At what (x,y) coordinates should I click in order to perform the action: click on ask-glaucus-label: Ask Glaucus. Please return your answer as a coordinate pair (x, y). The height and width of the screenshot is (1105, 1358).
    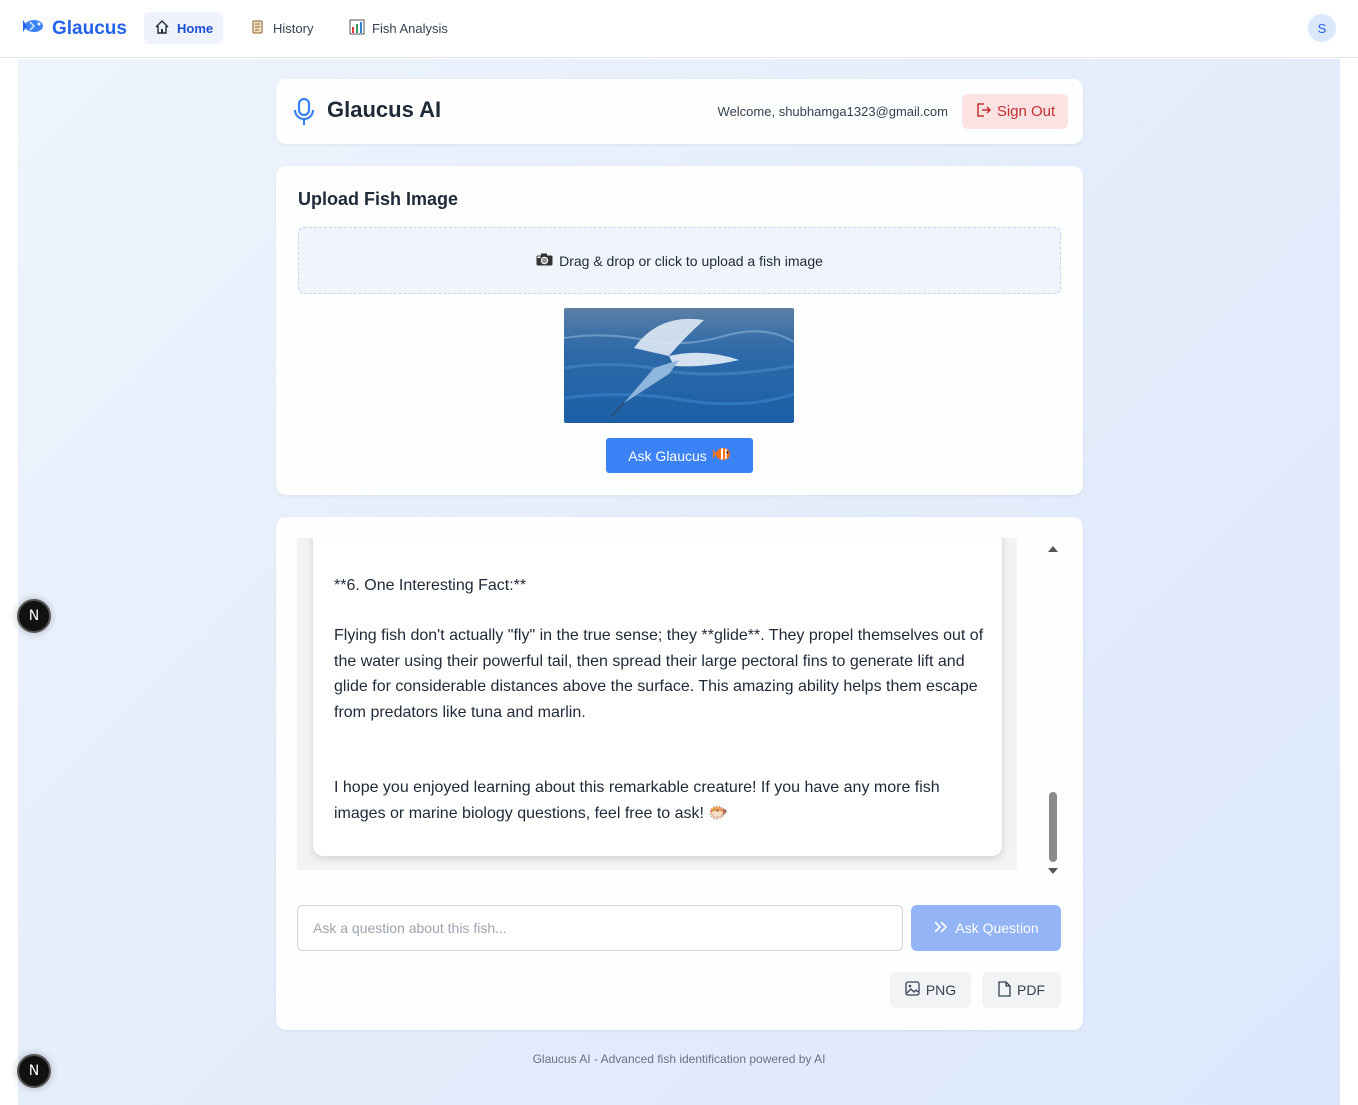
    Looking at the image, I should click on (667, 455).